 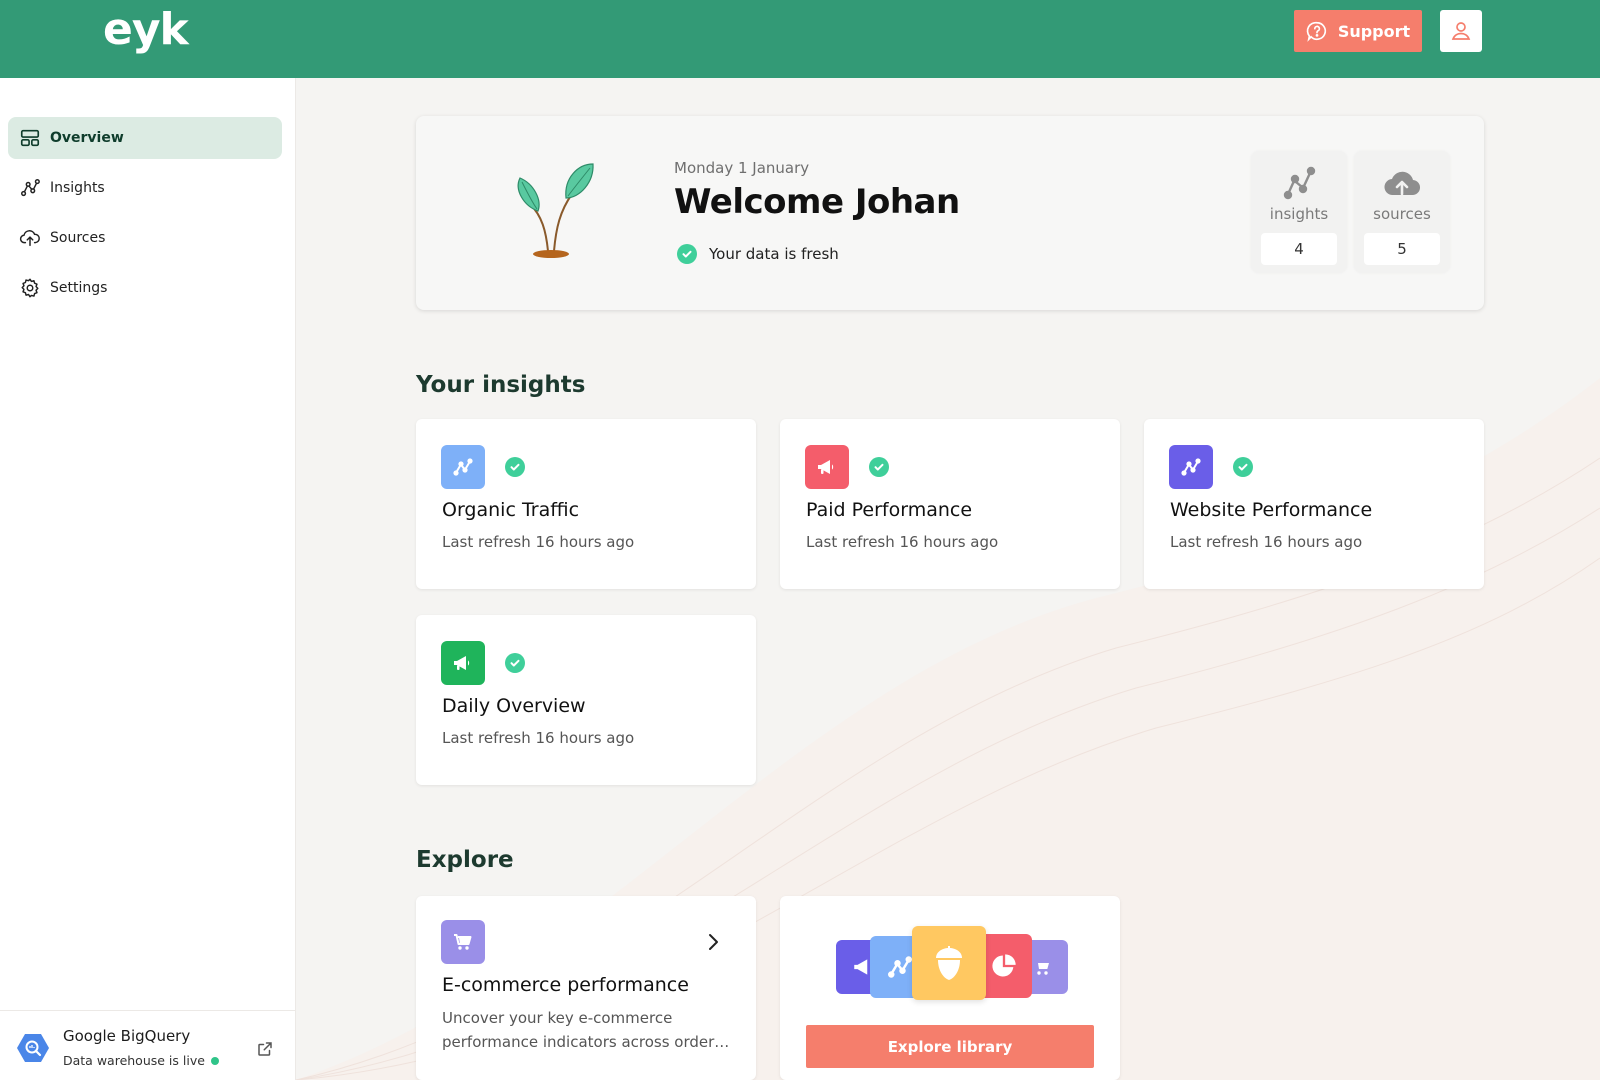 I want to click on library-card: Explore library, so click(x=950, y=988).